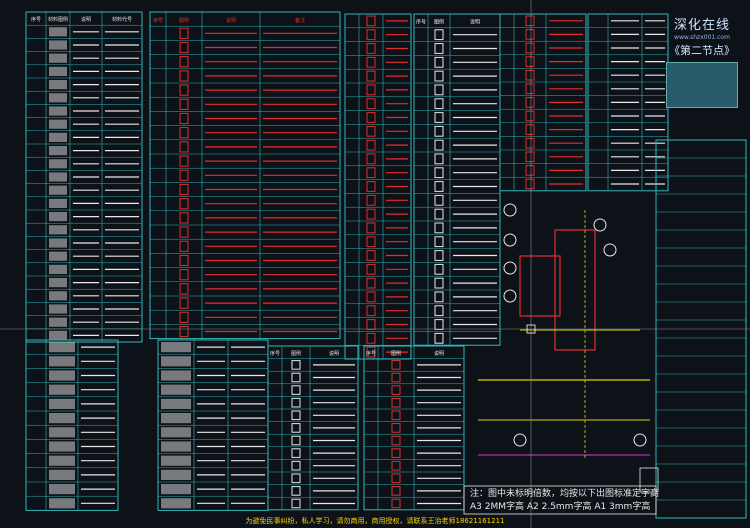 This screenshot has height=528, width=750. Describe the element at coordinates (396, 353) in the screenshot. I see `hatch-legend-header-cell: 图例` at that location.